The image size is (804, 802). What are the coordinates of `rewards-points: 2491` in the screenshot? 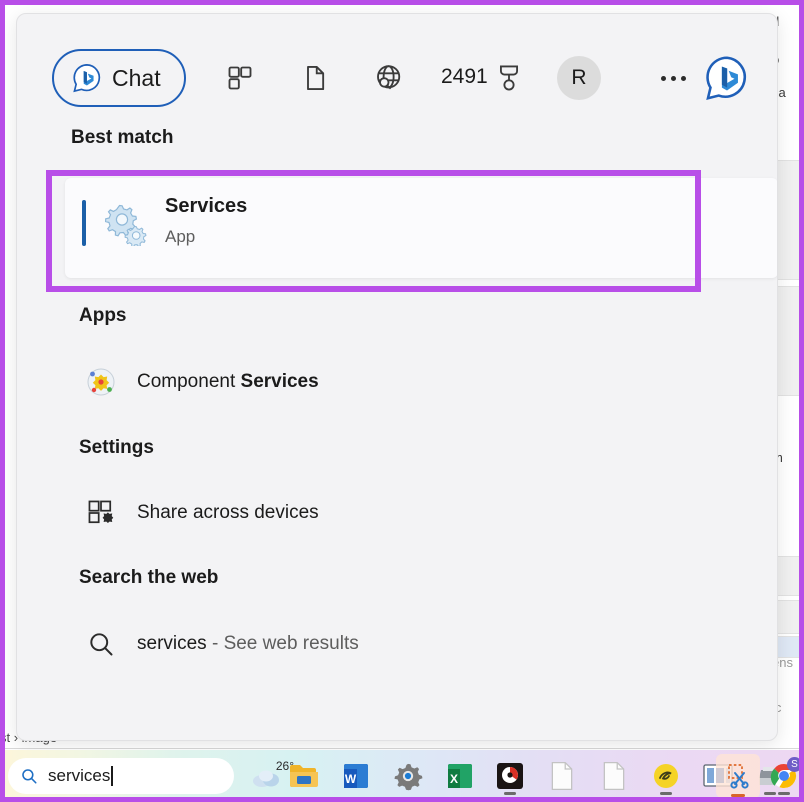 It's located at (464, 76).